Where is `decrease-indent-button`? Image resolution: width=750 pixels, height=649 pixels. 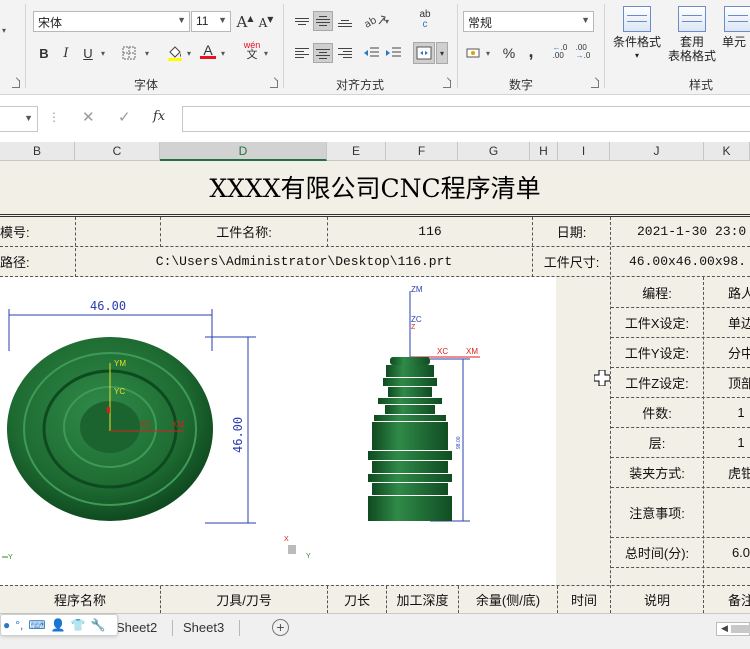 decrease-indent-button is located at coordinates (371, 53).